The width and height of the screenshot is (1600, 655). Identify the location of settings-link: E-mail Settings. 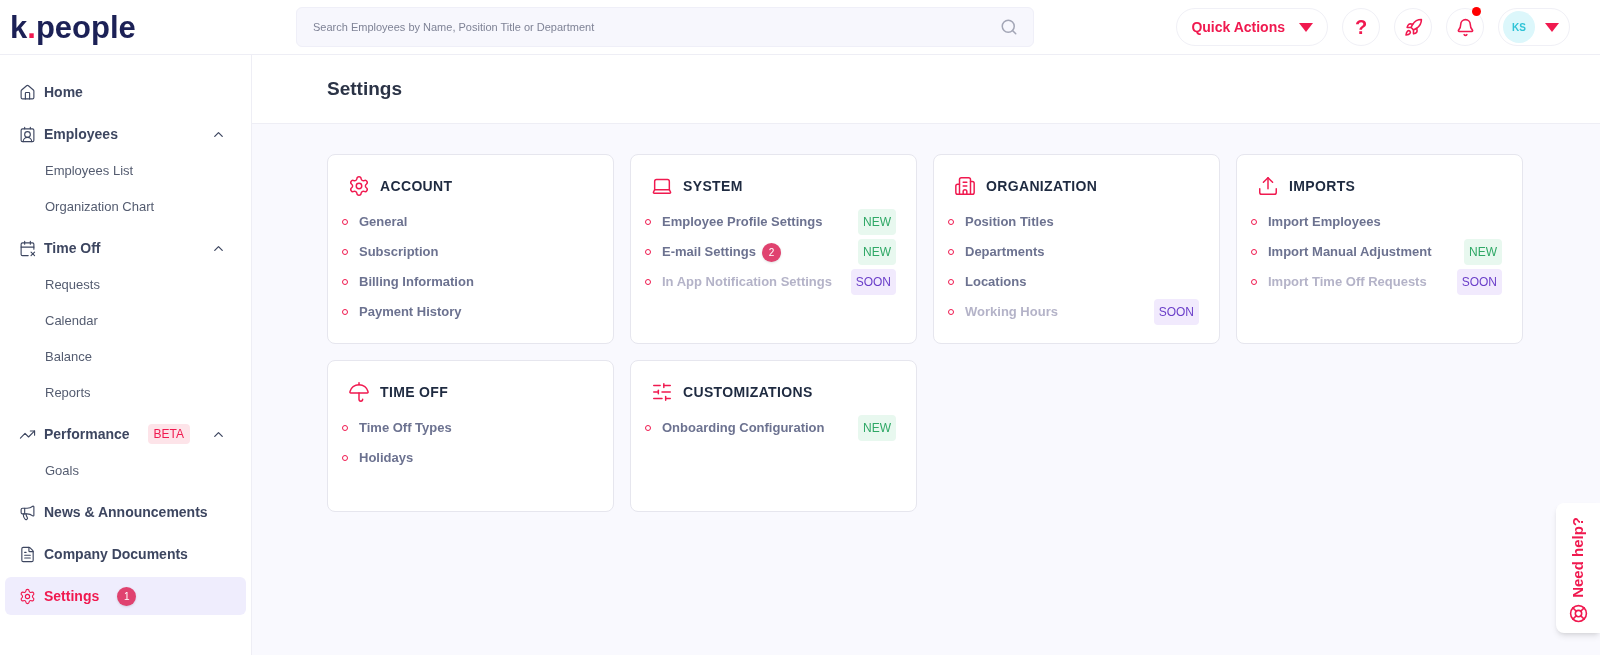
(709, 252).